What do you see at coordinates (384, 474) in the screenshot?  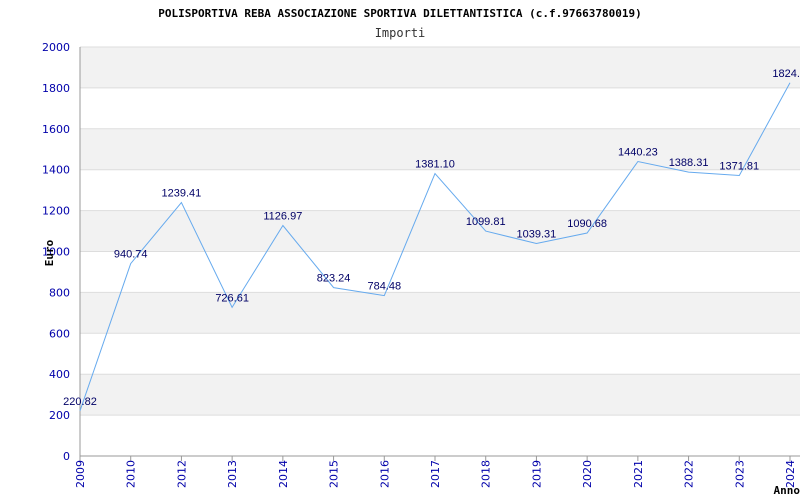 I see `x-tick-label: 2016` at bounding box center [384, 474].